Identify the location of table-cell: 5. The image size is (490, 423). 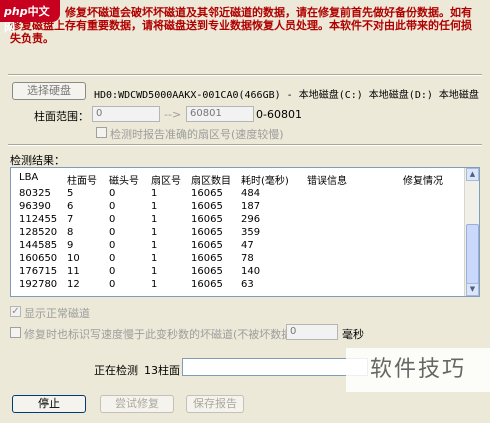
(70, 193).